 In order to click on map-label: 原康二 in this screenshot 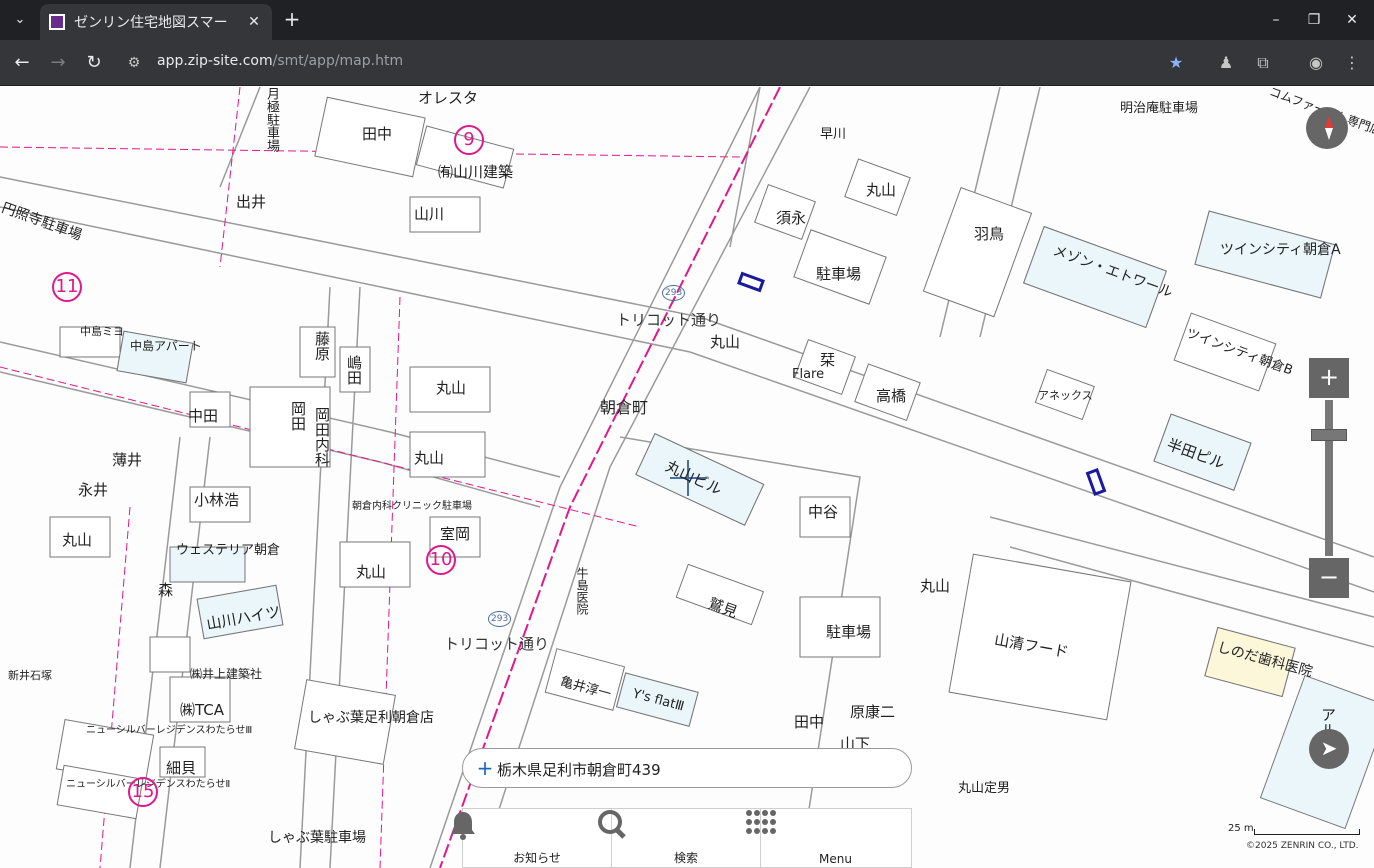, I will do `click(873, 712)`.